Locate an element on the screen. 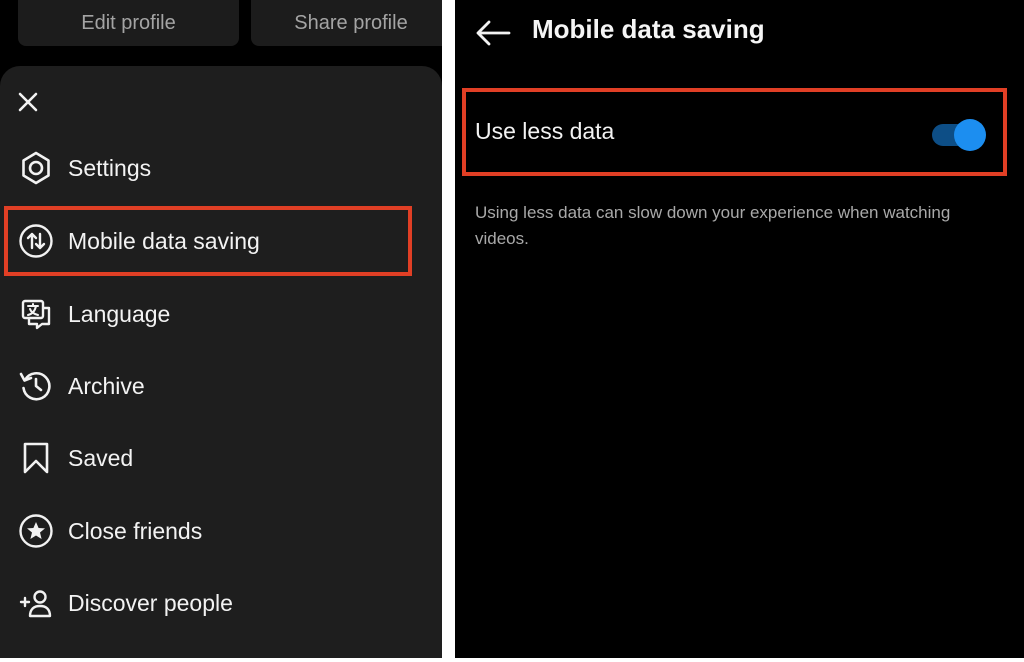 This screenshot has width=1024, height=662. back-arrow-icon is located at coordinates (493, 33).